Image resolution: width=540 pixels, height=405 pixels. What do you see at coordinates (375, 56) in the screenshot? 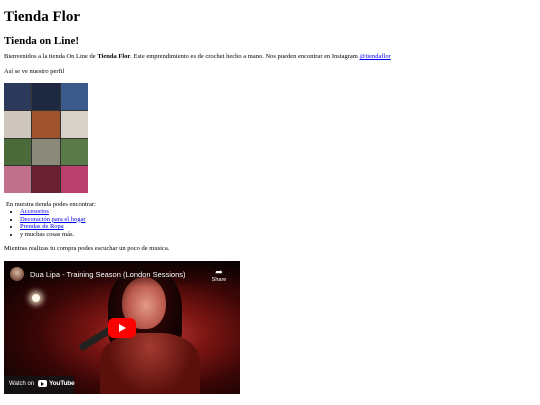
I see `instagram-link: @tiendaflor` at bounding box center [375, 56].